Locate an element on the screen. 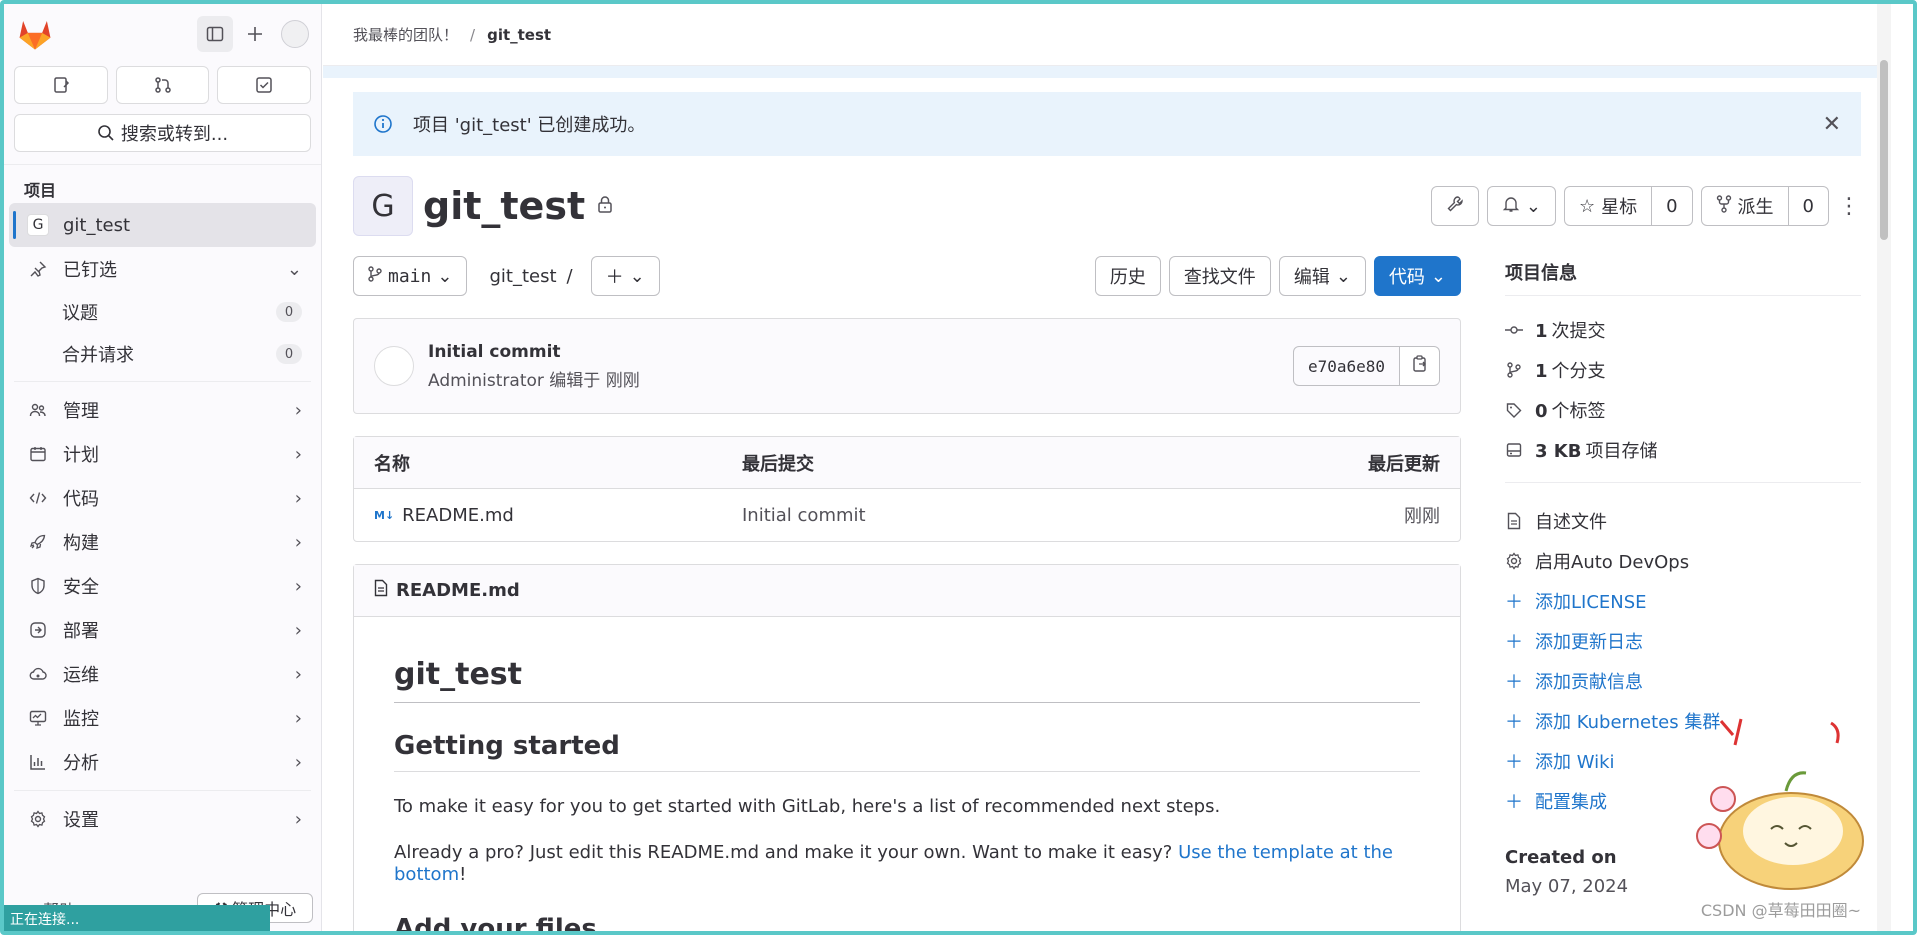 The image size is (1917, 935). sidebar-item-code: 代码 › is located at coordinates (162, 498).